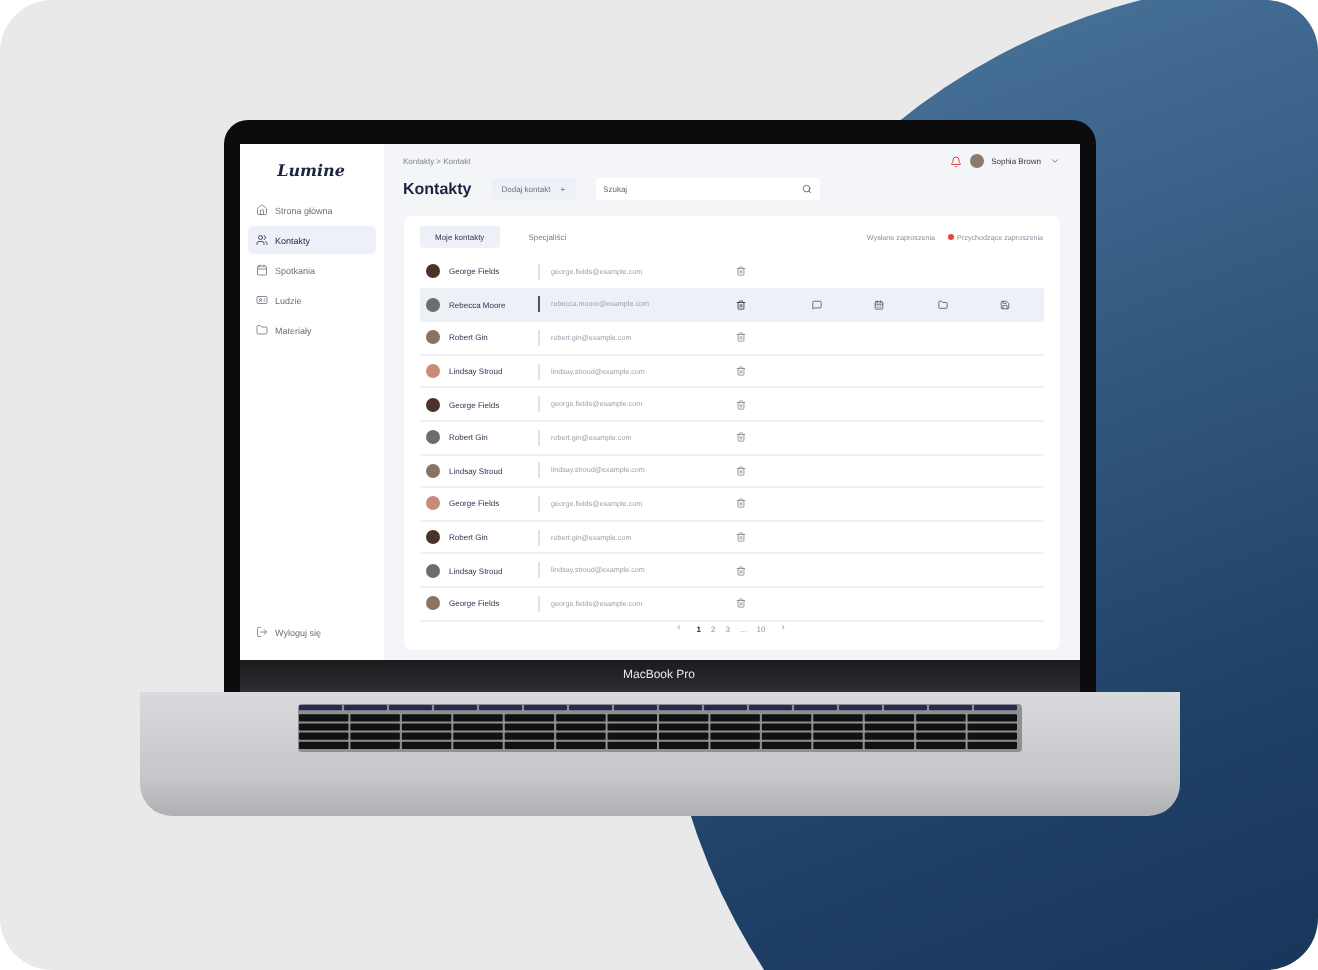 The height and width of the screenshot is (970, 1318). Describe the element at coordinates (740, 304) in the screenshot. I see `trash-icon` at that location.